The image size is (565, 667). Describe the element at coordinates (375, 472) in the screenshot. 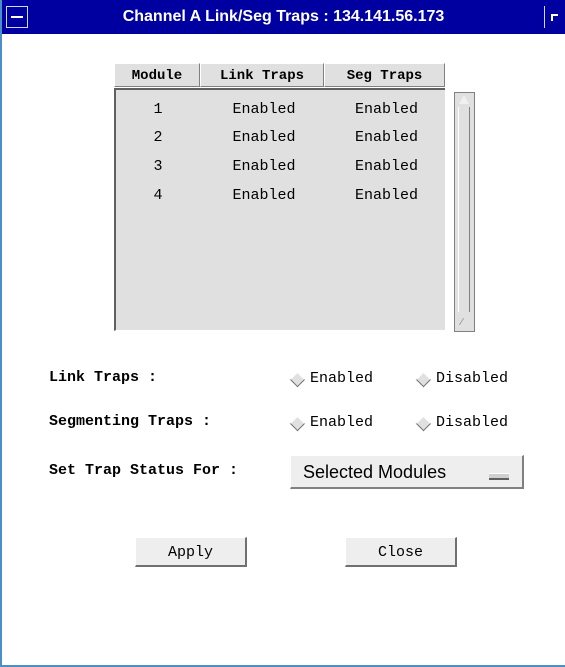

I see `option-menu-value: Selected Modules` at that location.